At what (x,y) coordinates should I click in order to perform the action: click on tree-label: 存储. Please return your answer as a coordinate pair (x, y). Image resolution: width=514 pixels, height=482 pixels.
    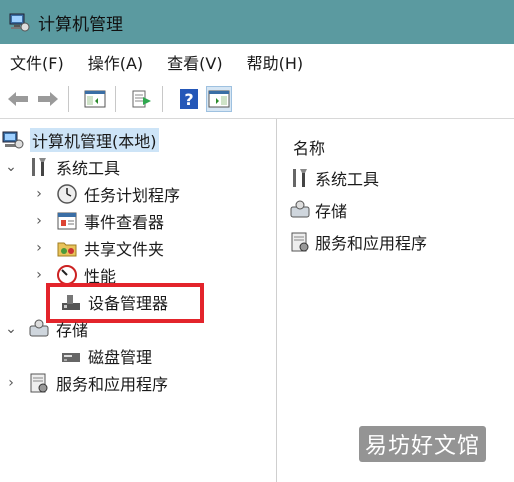
    Looking at the image, I should click on (72, 330).